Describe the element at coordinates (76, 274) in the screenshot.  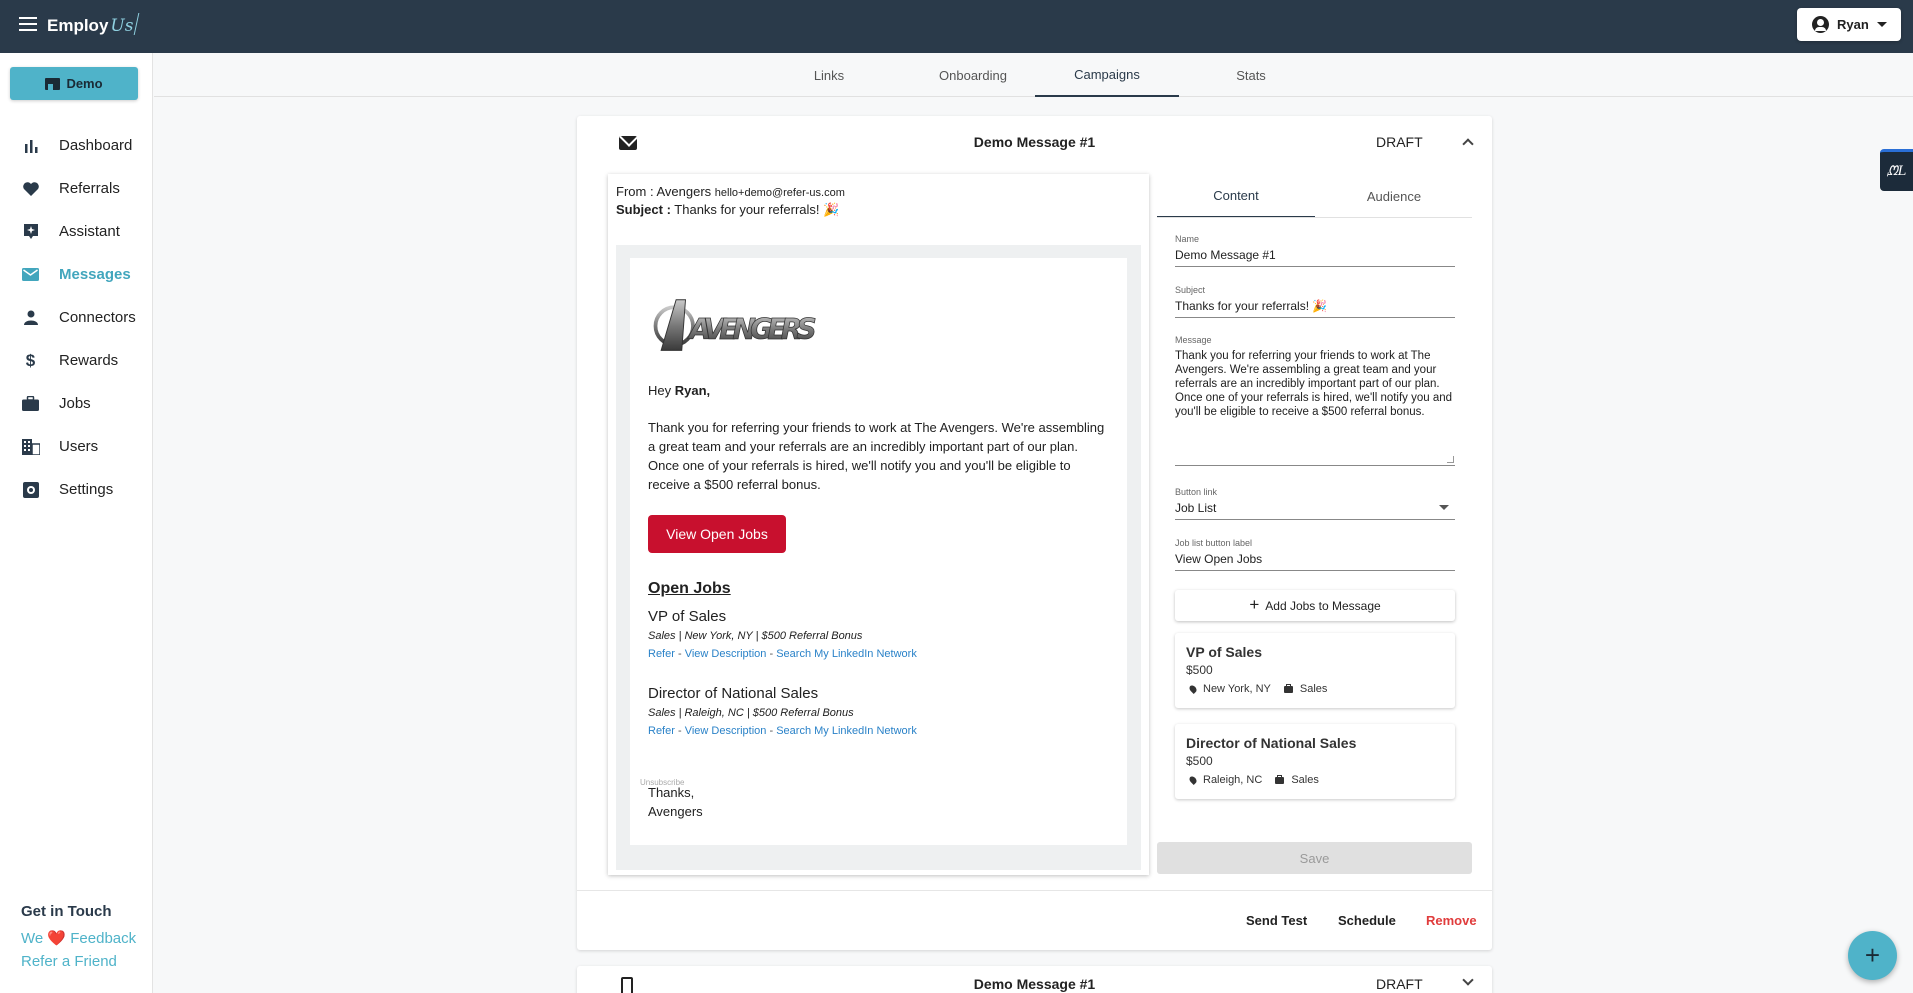
I see `sidebar-item-messages: Messages` at that location.